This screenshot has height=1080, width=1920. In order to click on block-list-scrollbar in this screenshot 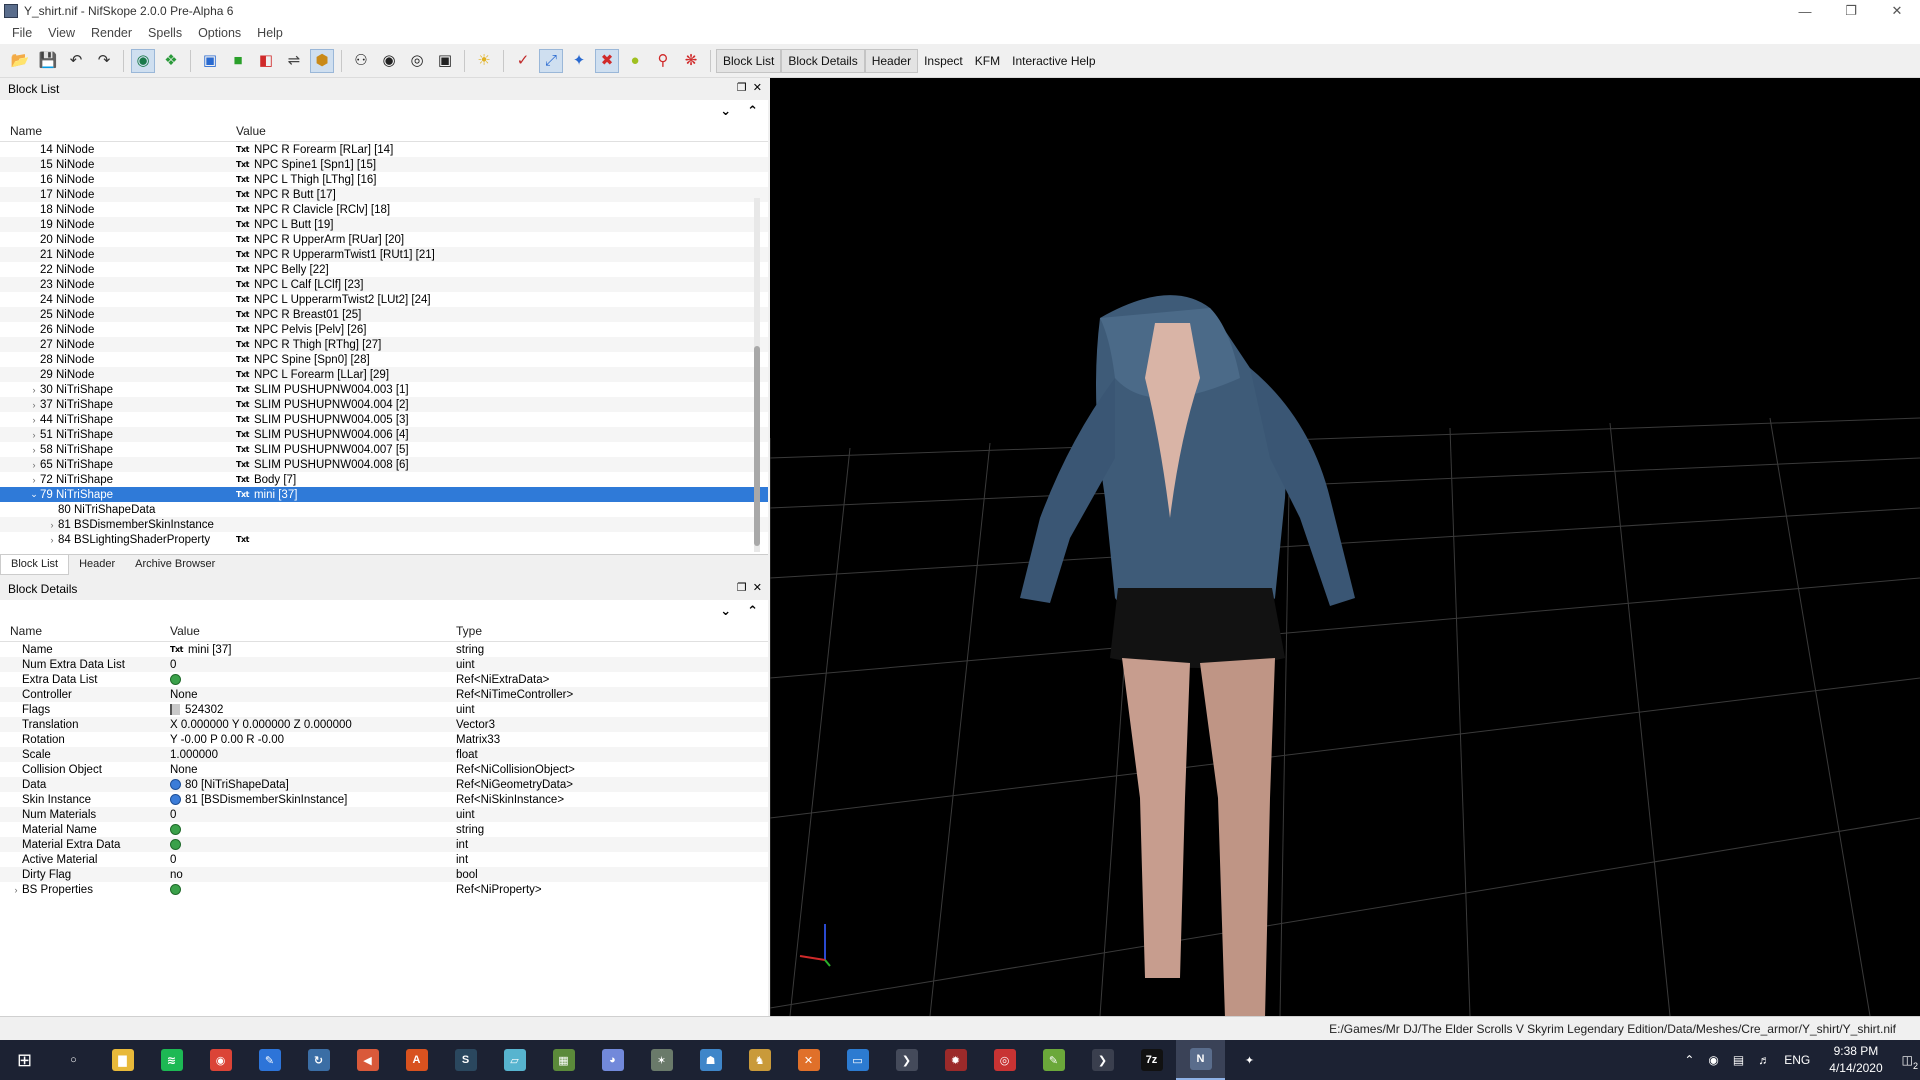, I will do `click(757, 375)`.